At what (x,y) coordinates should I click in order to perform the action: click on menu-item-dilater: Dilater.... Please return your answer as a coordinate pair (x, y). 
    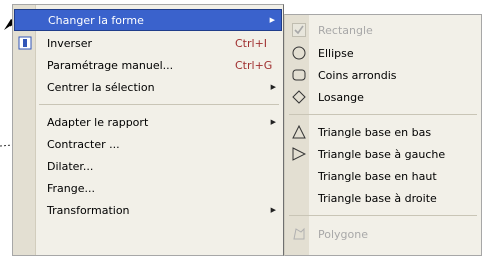
    Looking at the image, I should click on (148, 166).